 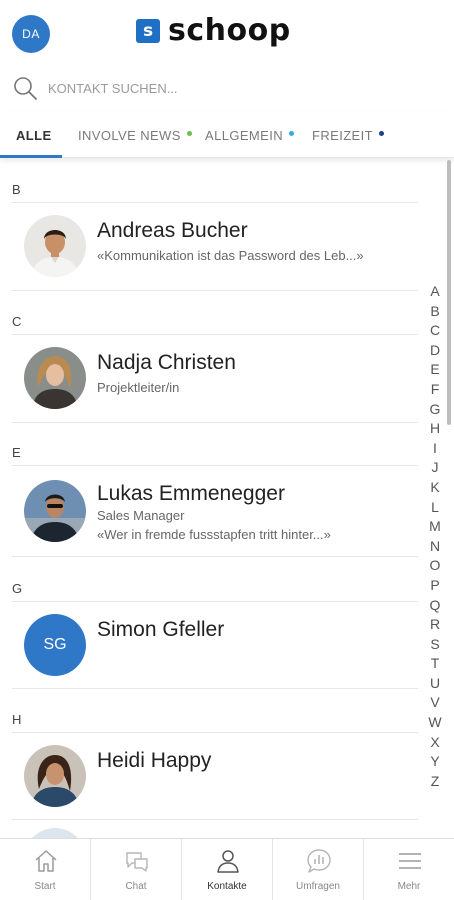 I want to click on search-icon, so click(x=25, y=88).